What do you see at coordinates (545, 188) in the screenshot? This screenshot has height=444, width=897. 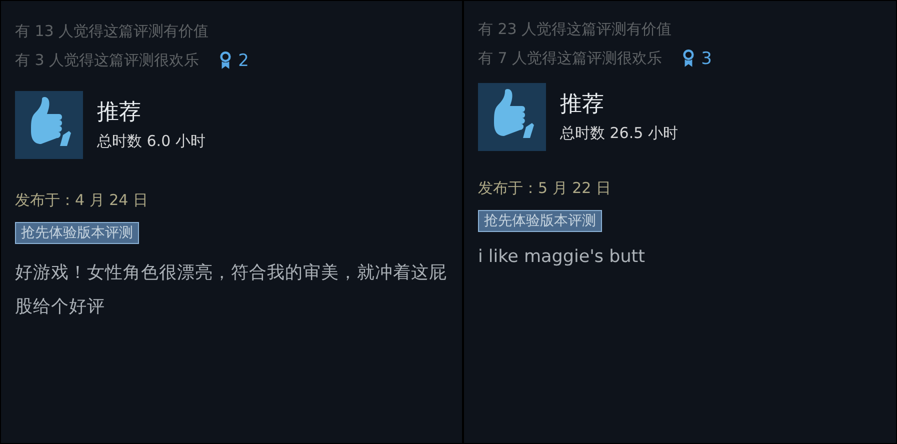 I see `posted-date: 发布于：5 月 22 日` at bounding box center [545, 188].